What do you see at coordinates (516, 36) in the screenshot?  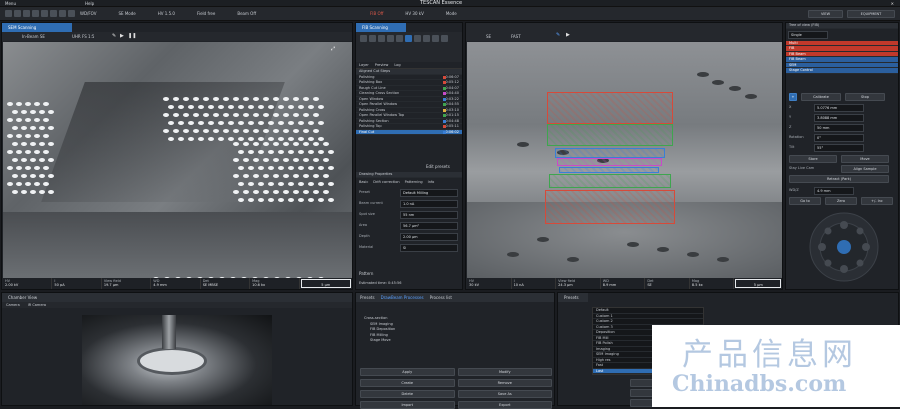 I see `fib-speed-select: FAST` at bounding box center [516, 36].